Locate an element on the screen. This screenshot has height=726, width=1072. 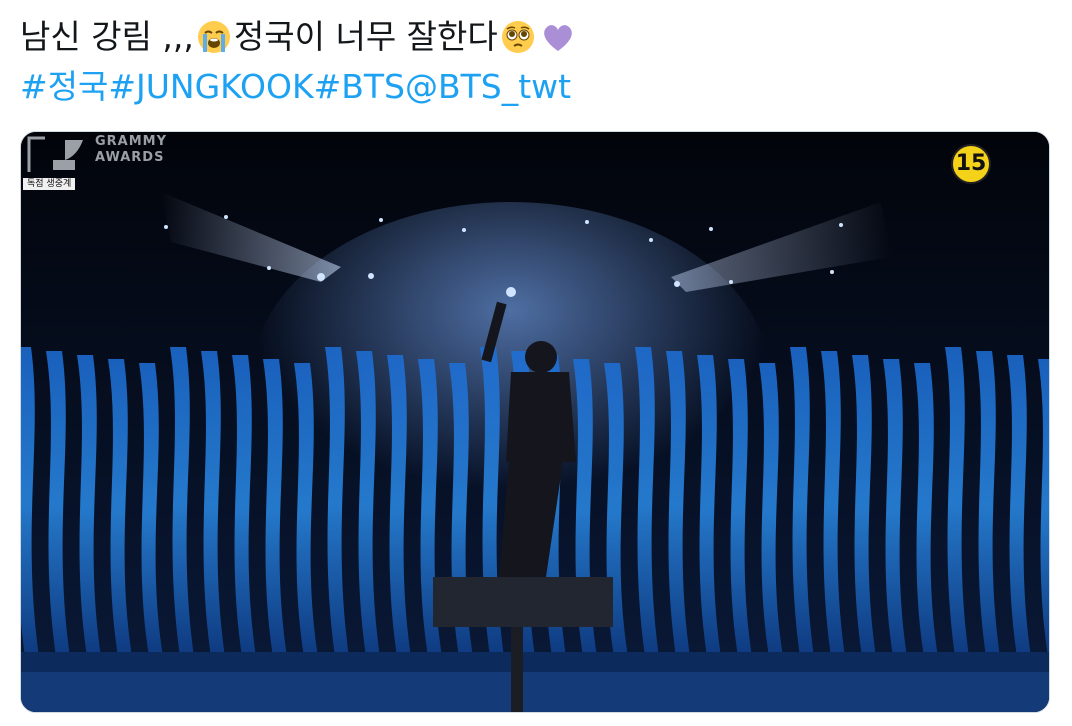
hashtag-link-bts: #BTS is located at coordinates (359, 87).